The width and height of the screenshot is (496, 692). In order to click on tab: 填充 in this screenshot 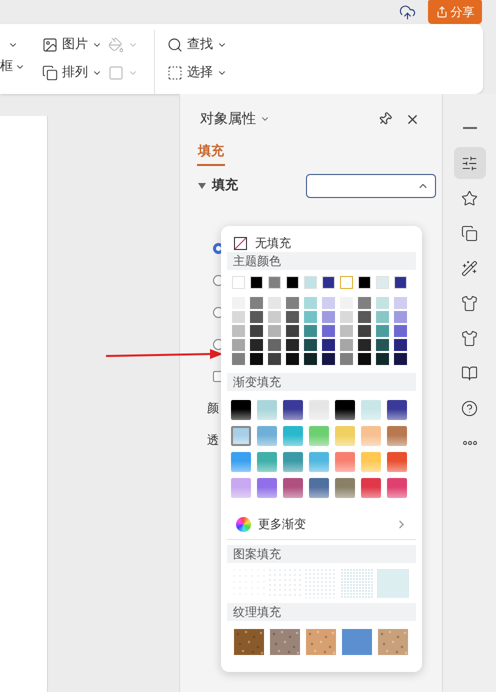, I will do `click(211, 153)`.